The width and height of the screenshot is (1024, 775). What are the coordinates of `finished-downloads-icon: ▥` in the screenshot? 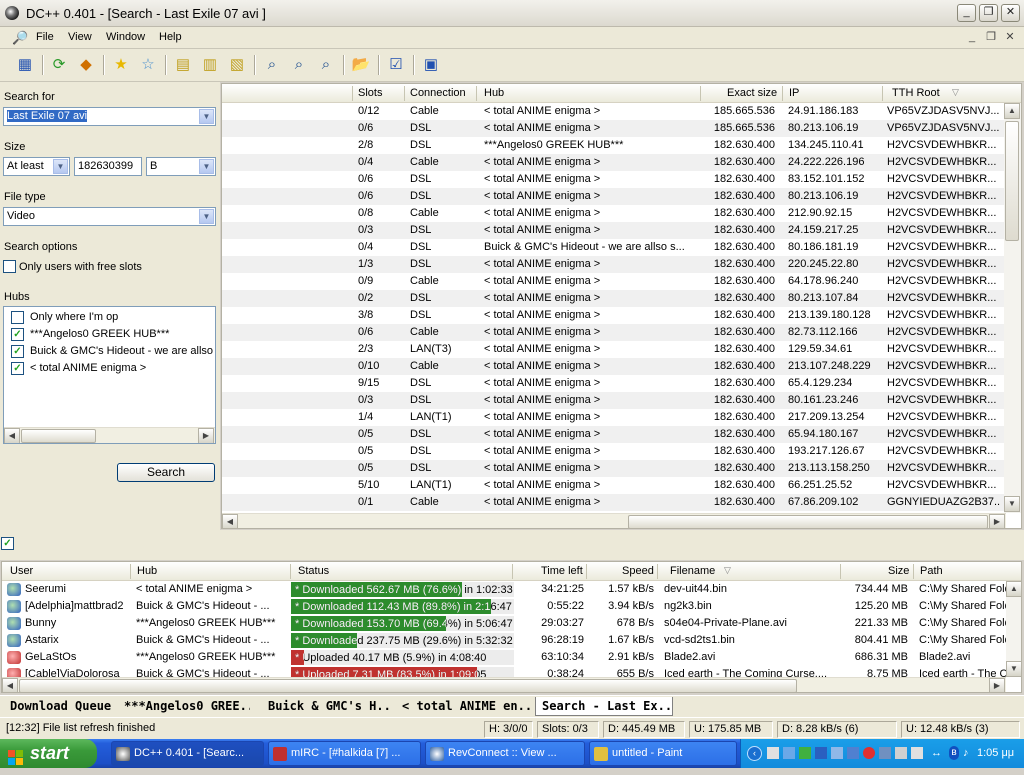 It's located at (210, 65).